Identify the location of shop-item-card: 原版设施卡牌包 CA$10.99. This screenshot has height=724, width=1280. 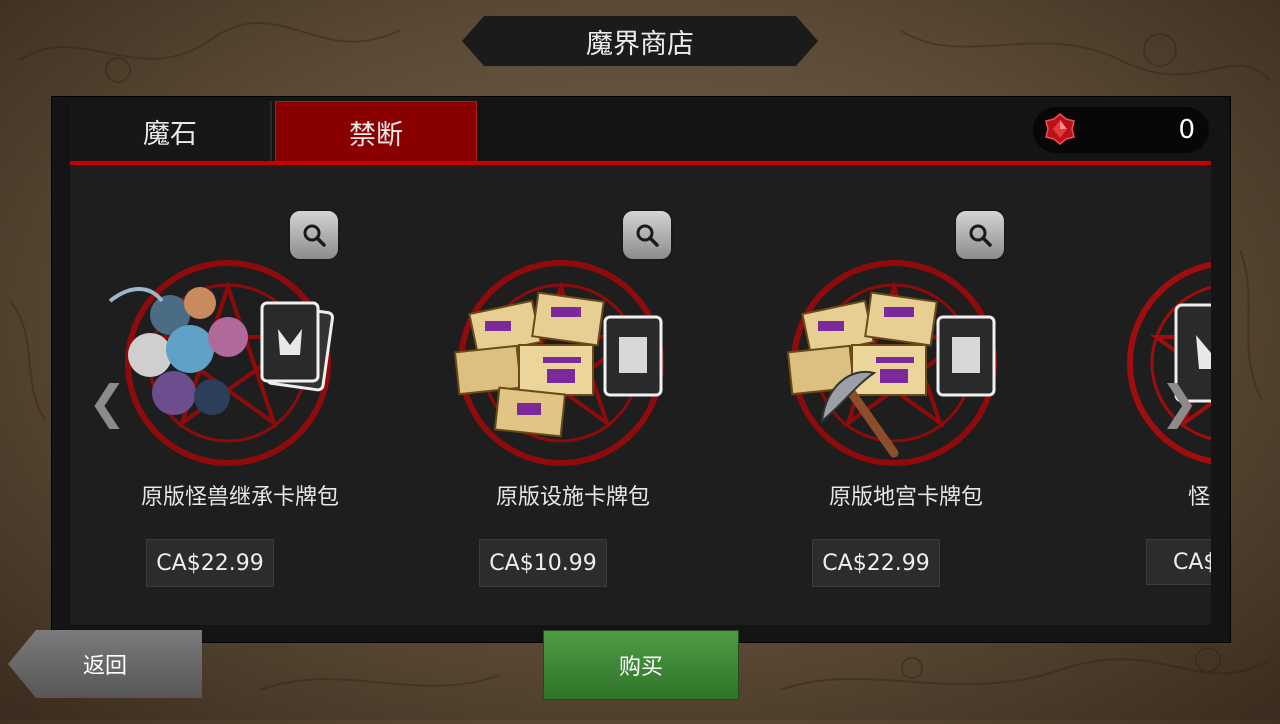
(573, 395).